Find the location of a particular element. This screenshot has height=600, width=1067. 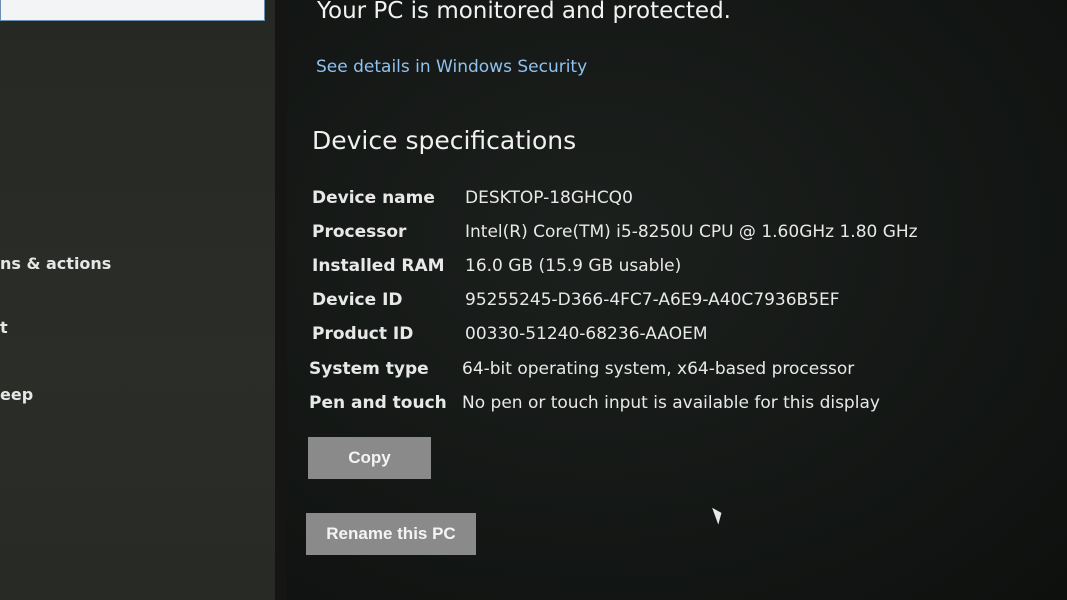

security-status: Your PC is monitored and protected. is located at coordinates (524, 12).